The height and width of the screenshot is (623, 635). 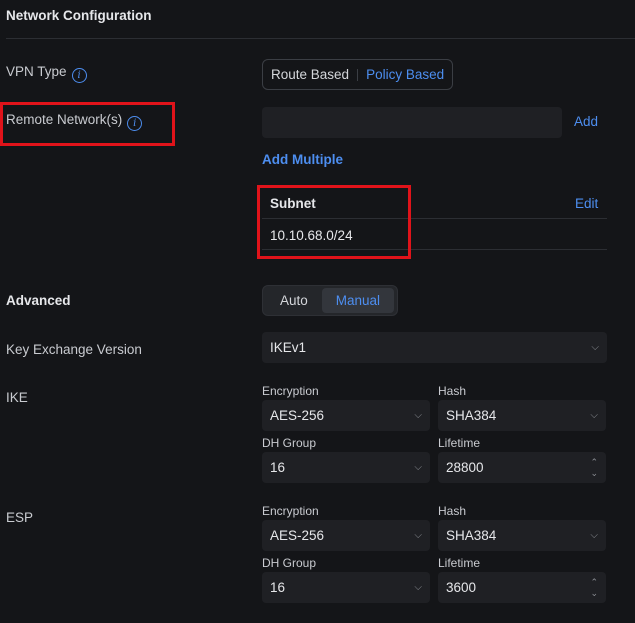 I want to click on vpn-type-label: VPN Type i, so click(x=46, y=73).